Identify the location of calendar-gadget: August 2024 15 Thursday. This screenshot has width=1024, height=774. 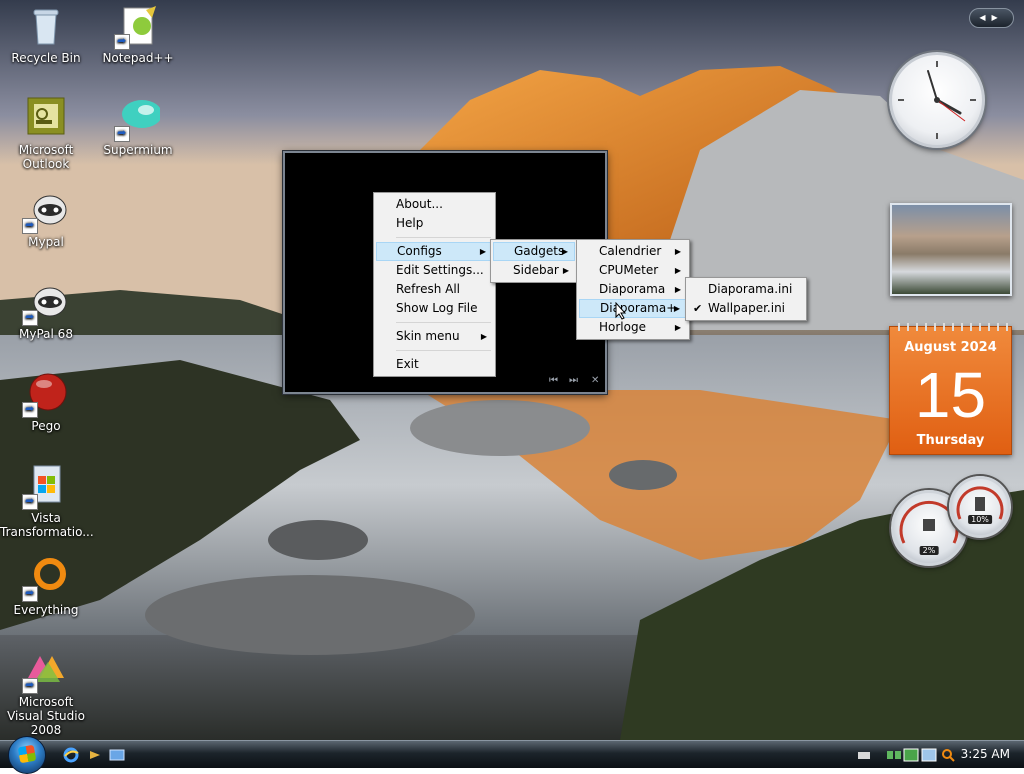
(950, 389).